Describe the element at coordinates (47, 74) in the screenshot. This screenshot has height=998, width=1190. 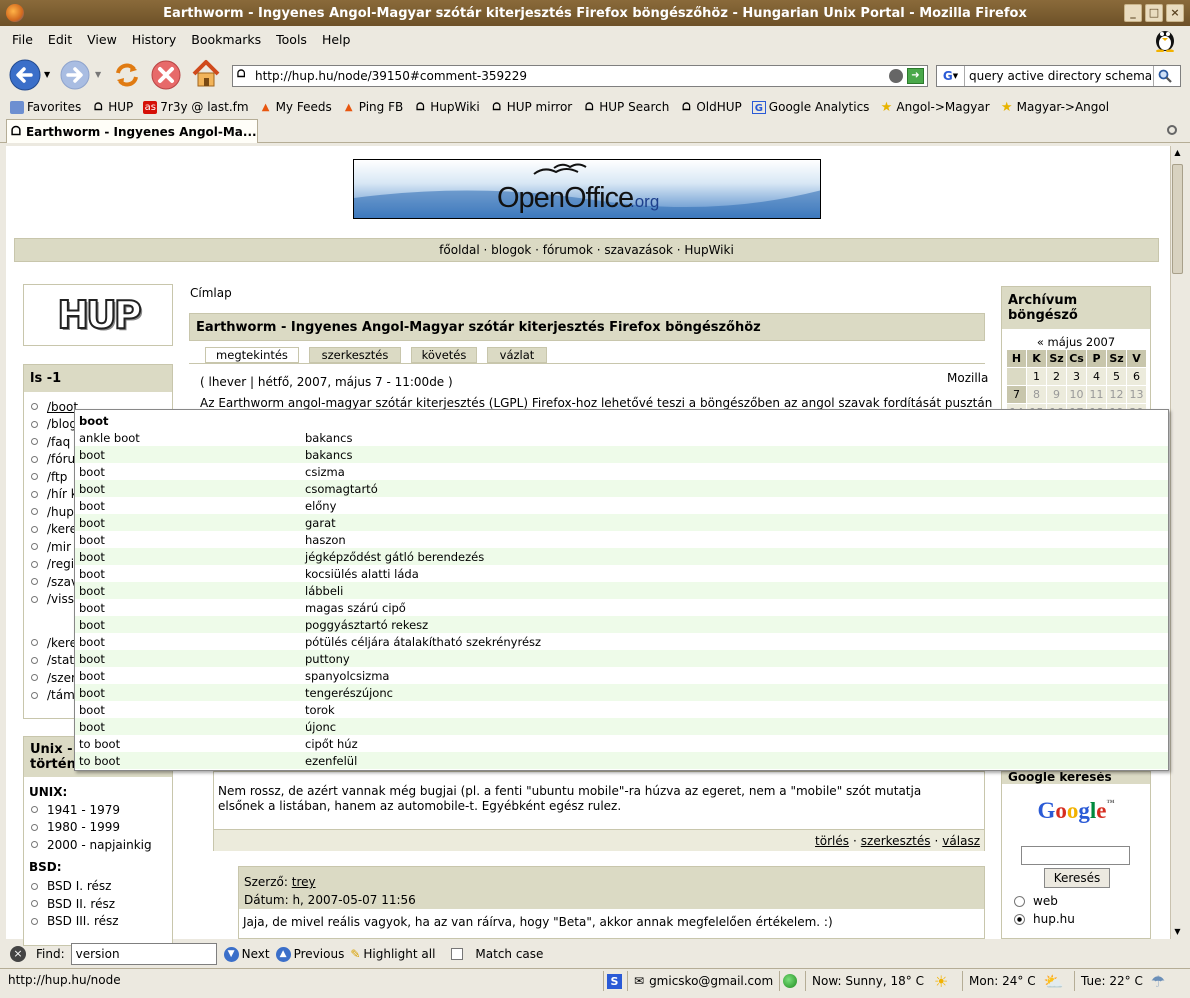
I see `back-dropdown-icon: ▼` at that location.